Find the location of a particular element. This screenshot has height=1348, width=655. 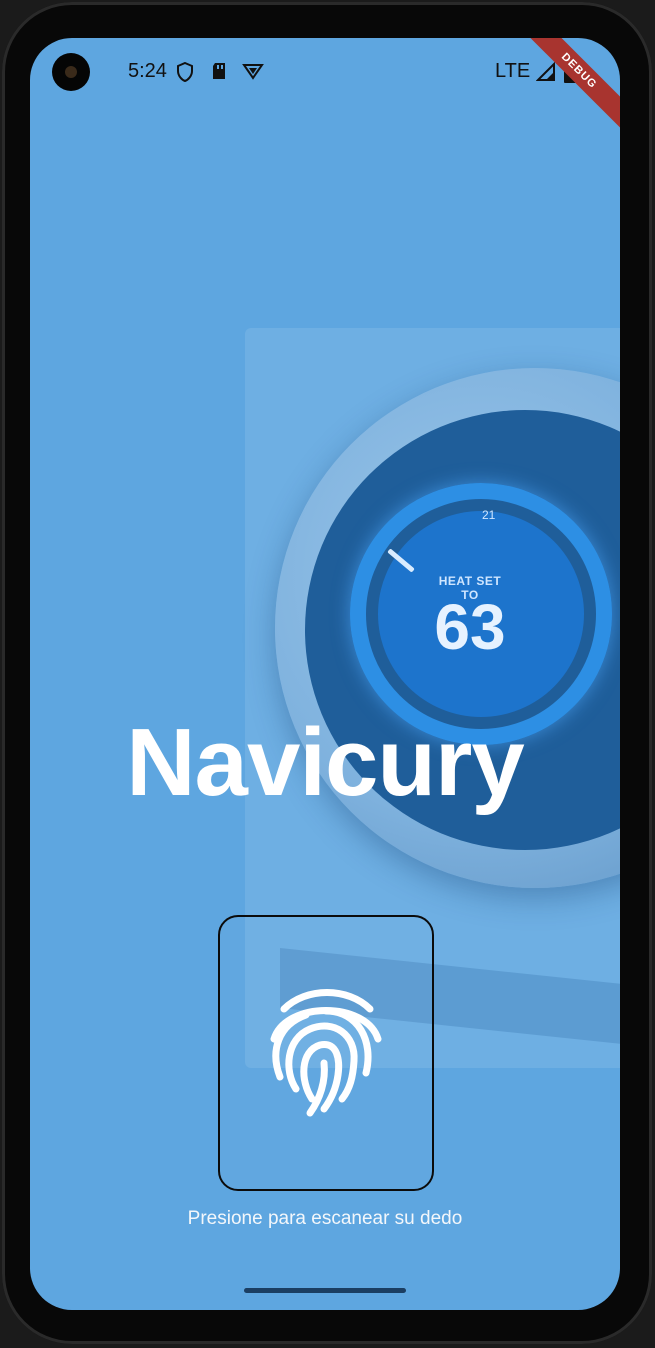

thermostat-small-value: 21 is located at coordinates (489, 515).